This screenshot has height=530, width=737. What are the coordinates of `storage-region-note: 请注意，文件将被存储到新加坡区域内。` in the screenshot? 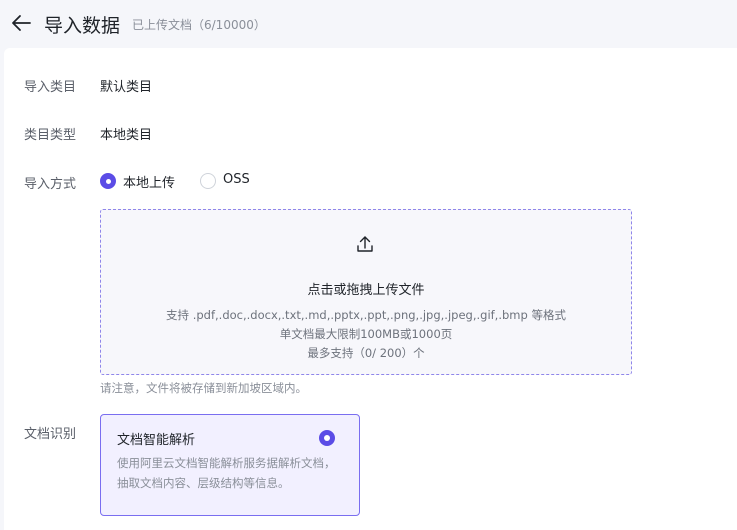 It's located at (203, 388).